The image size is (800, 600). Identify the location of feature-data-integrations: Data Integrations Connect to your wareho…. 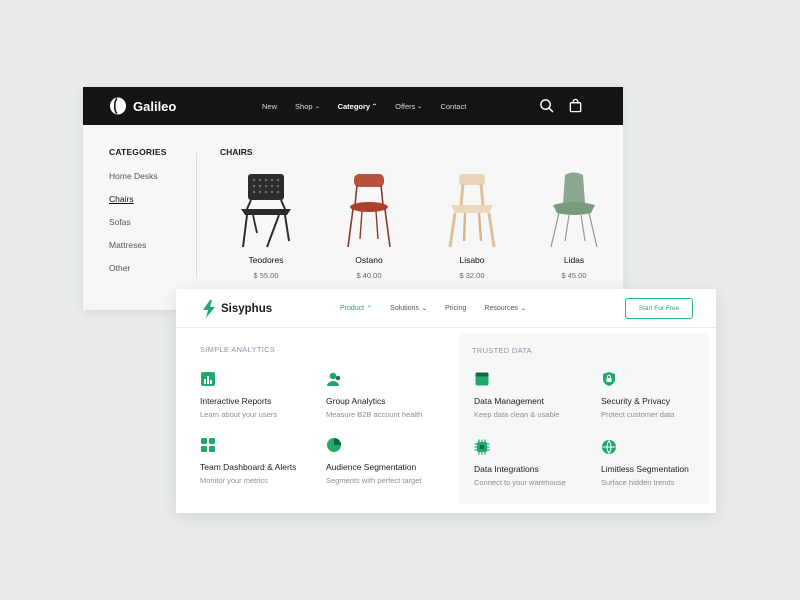
(539, 463).